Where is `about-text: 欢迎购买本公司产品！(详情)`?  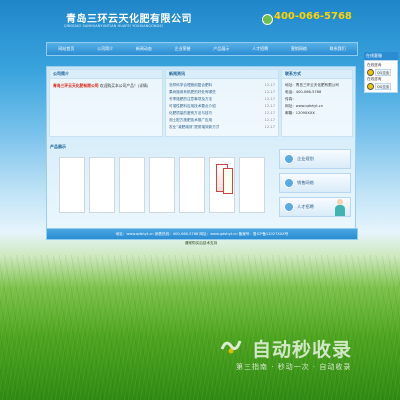 about-text: 欢迎购买本公司产品！(详情) is located at coordinates (124, 85).